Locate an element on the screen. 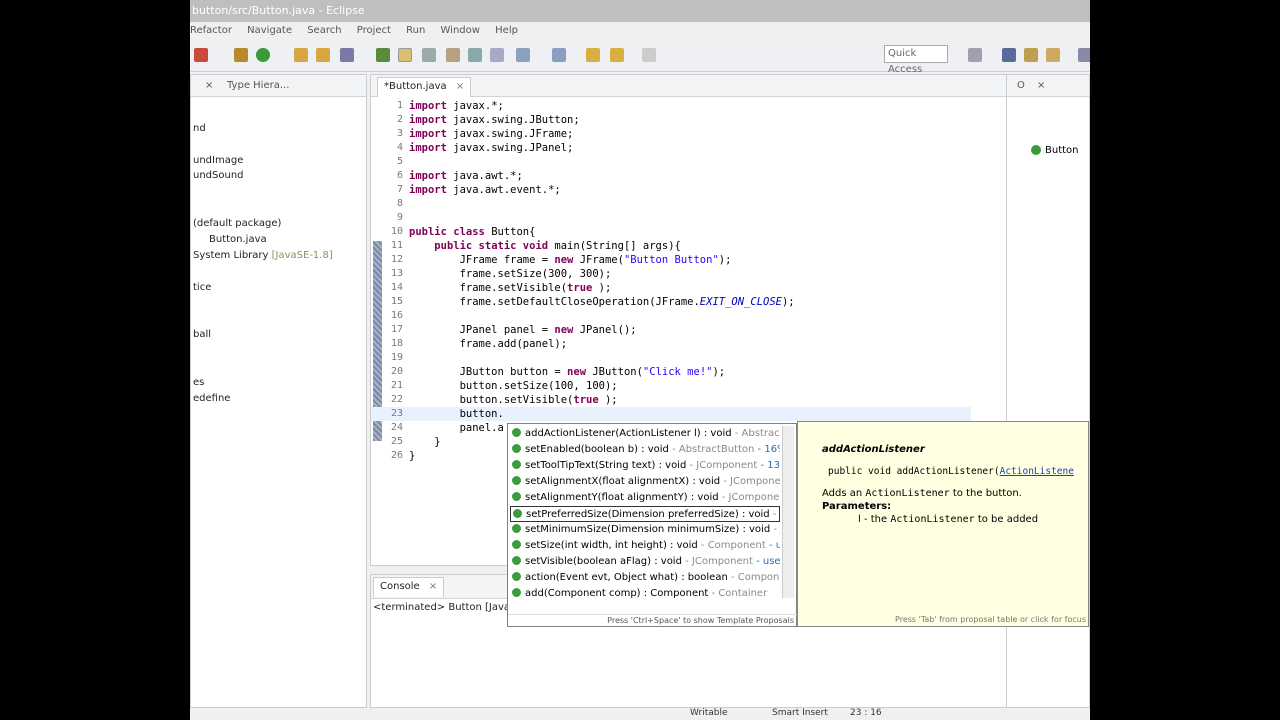  code-line: 19 is located at coordinates (671, 358).